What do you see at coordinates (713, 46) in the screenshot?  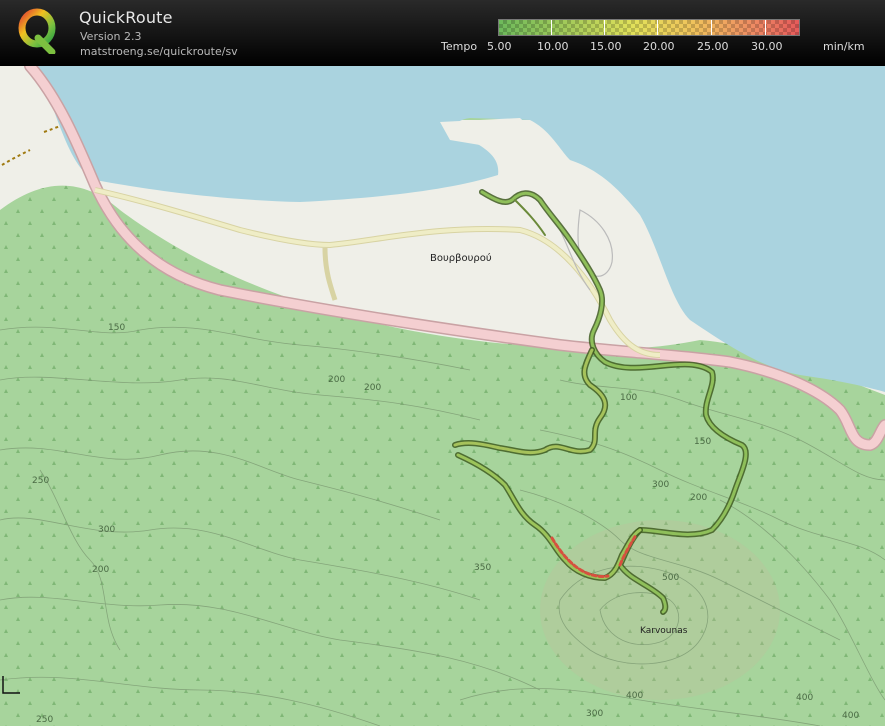 I see `scale-tick-label: 25.00` at bounding box center [713, 46].